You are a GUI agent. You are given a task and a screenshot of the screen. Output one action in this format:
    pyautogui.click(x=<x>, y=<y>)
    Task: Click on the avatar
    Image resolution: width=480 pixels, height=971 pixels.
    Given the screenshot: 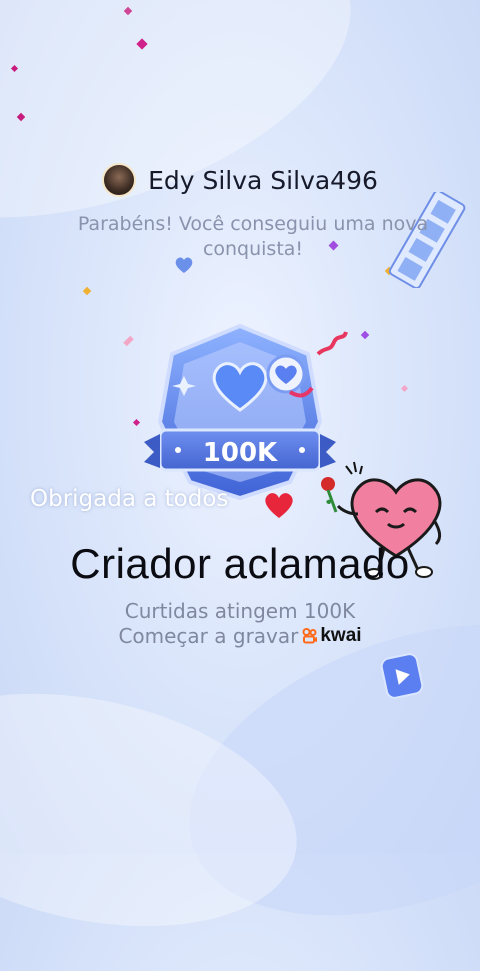 What is the action you would take?
    pyautogui.click(x=119, y=180)
    